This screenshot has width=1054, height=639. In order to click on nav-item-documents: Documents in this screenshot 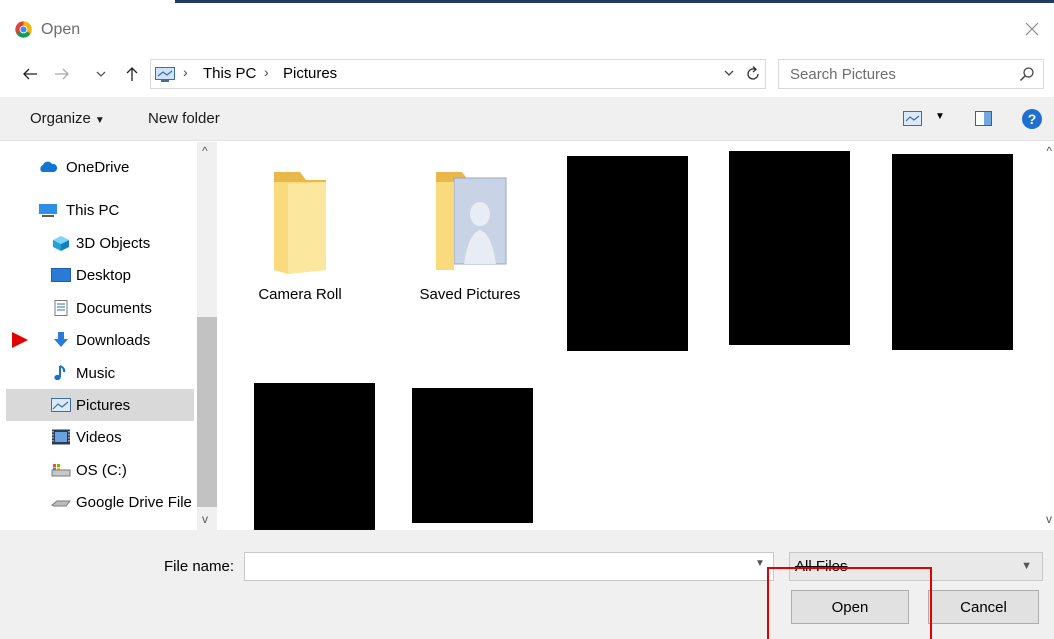, I will do `click(100, 308)`.